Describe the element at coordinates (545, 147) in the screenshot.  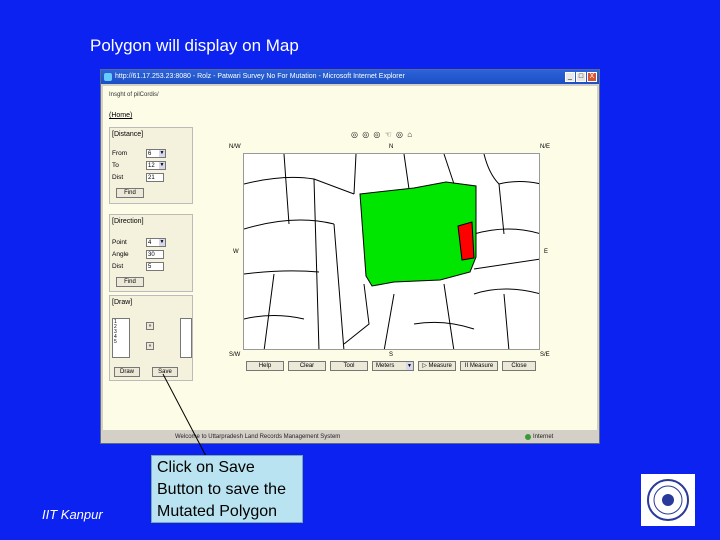
I see `compass-ne: N/E` at that location.